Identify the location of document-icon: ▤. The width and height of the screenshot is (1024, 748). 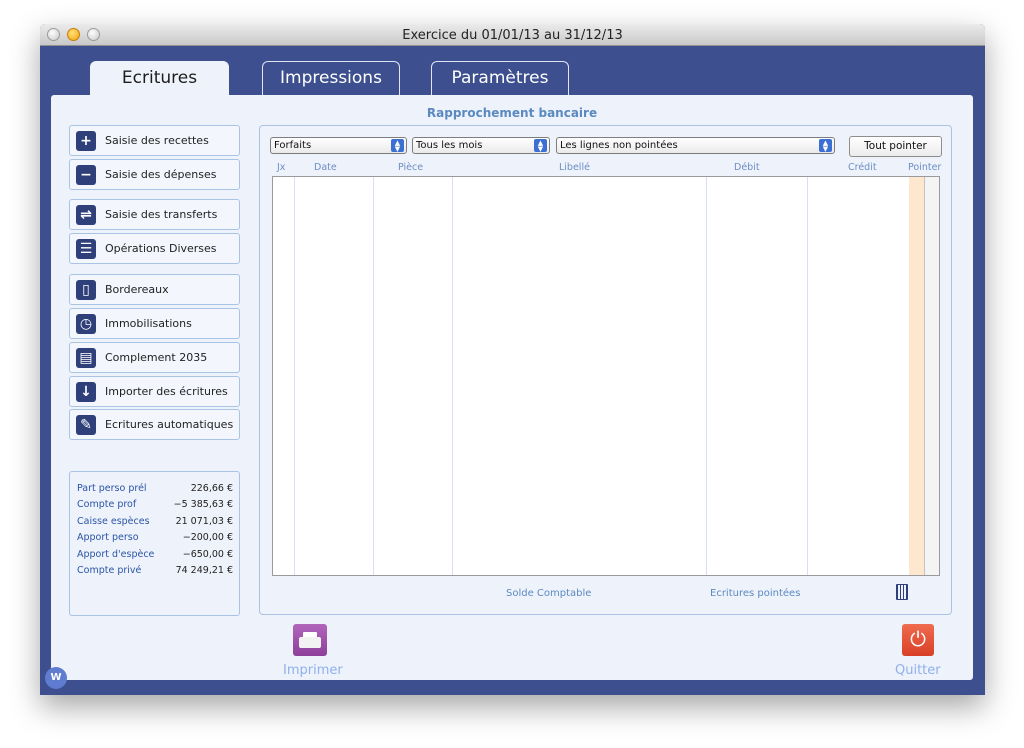
(86, 357).